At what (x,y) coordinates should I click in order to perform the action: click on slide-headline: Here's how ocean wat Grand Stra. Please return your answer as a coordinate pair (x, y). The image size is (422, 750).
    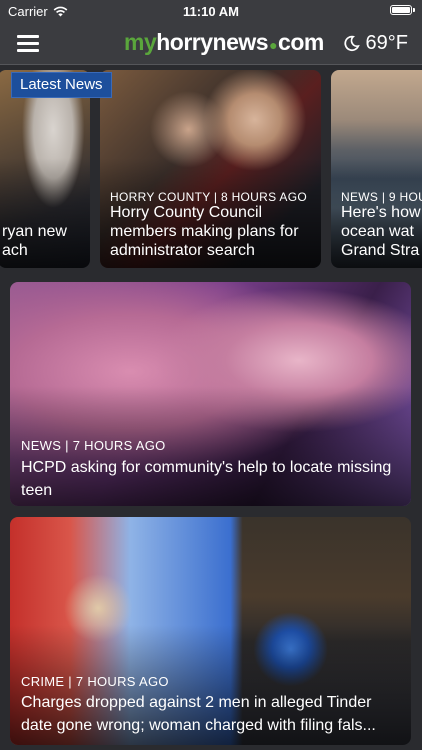
    Looking at the image, I should click on (381, 231).